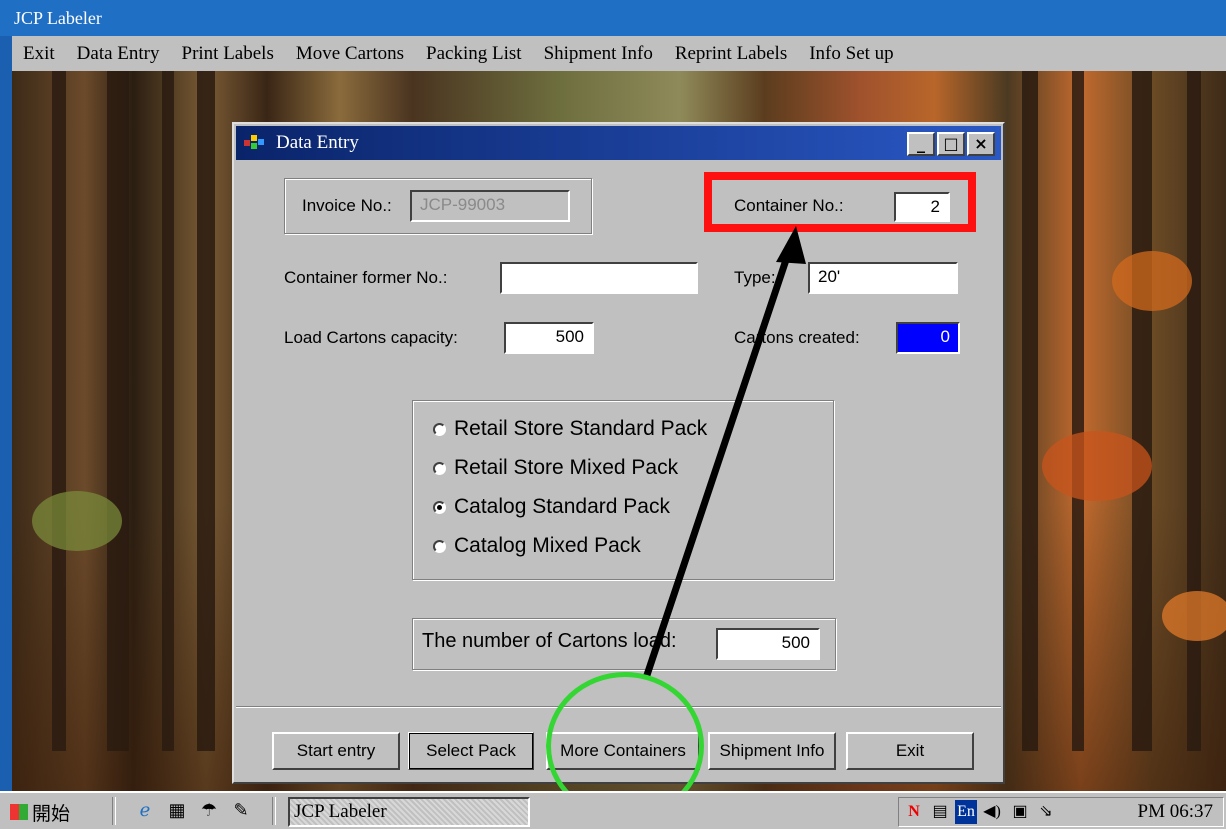 Image resolution: width=1226 pixels, height=829 pixels. Describe the element at coordinates (966, 812) in the screenshot. I see `language-indicator: En` at that location.